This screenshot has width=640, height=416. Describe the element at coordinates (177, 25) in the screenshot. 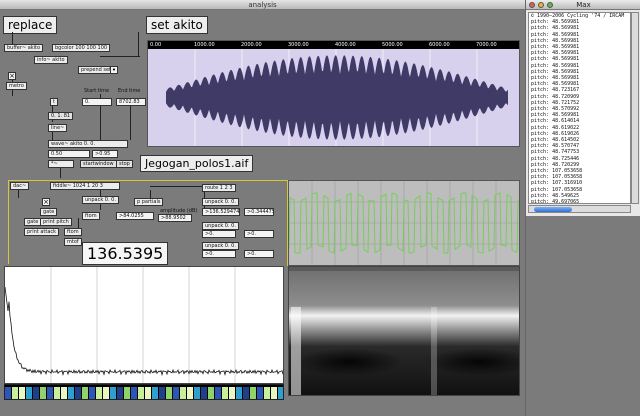

I see `set-akito-label: set akito` at that location.